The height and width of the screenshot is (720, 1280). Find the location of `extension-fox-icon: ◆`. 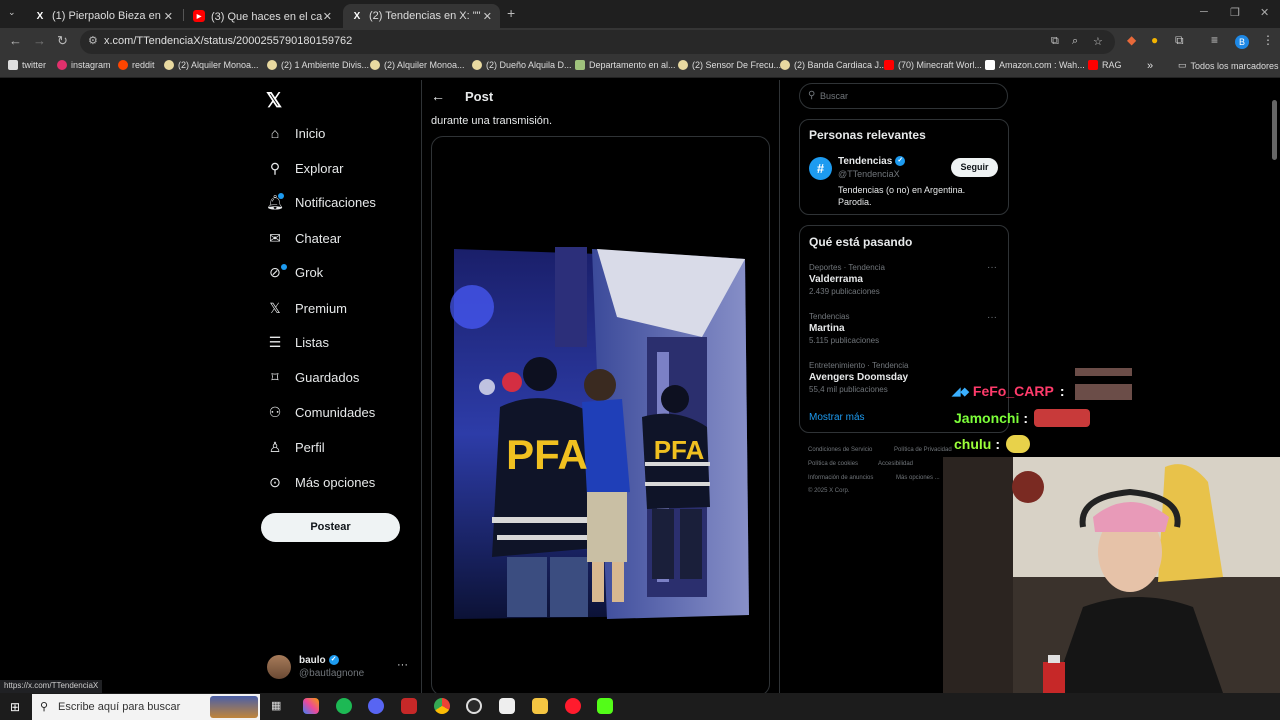

extension-fox-icon: ◆ is located at coordinates (1131, 40).